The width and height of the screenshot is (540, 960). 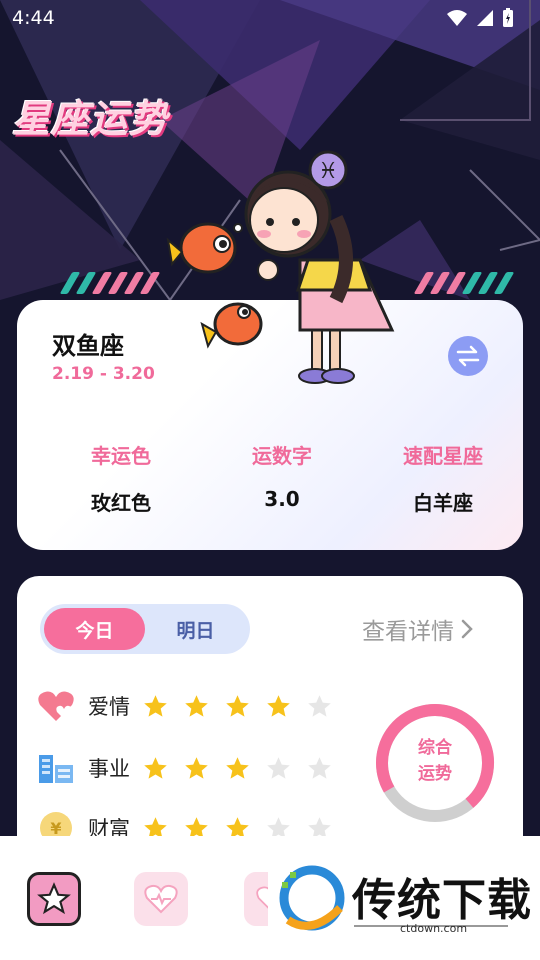 What do you see at coordinates (121, 478) in the screenshot?
I see `lucky-color: 幸运色 玫红色` at bounding box center [121, 478].